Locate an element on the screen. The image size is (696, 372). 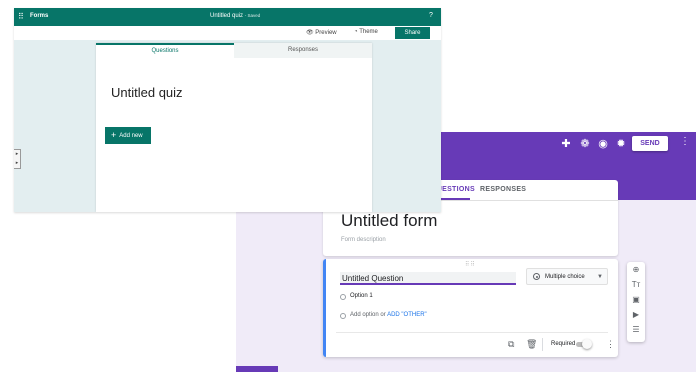
preview-button: 👁 Preview is located at coordinates (321, 32).